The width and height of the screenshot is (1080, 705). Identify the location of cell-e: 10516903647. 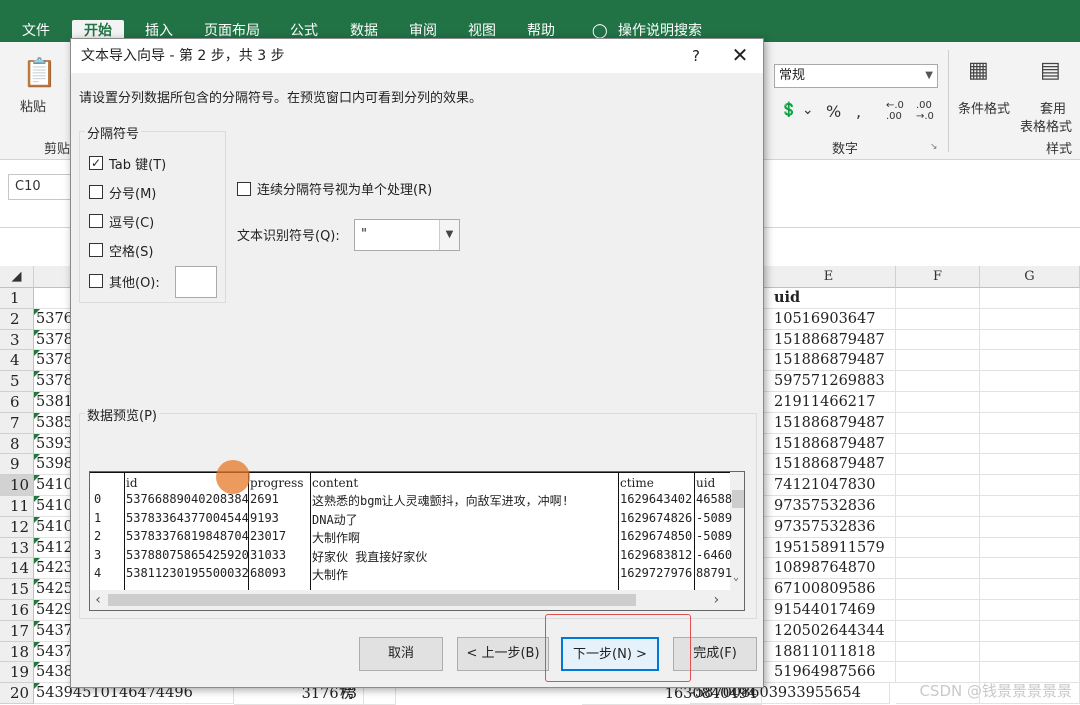
(829, 319).